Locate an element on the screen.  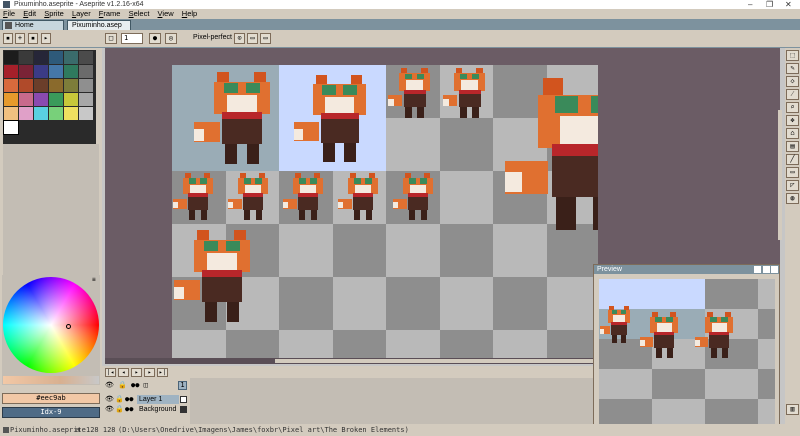
menu-file: File is located at coordinates (9, 14).